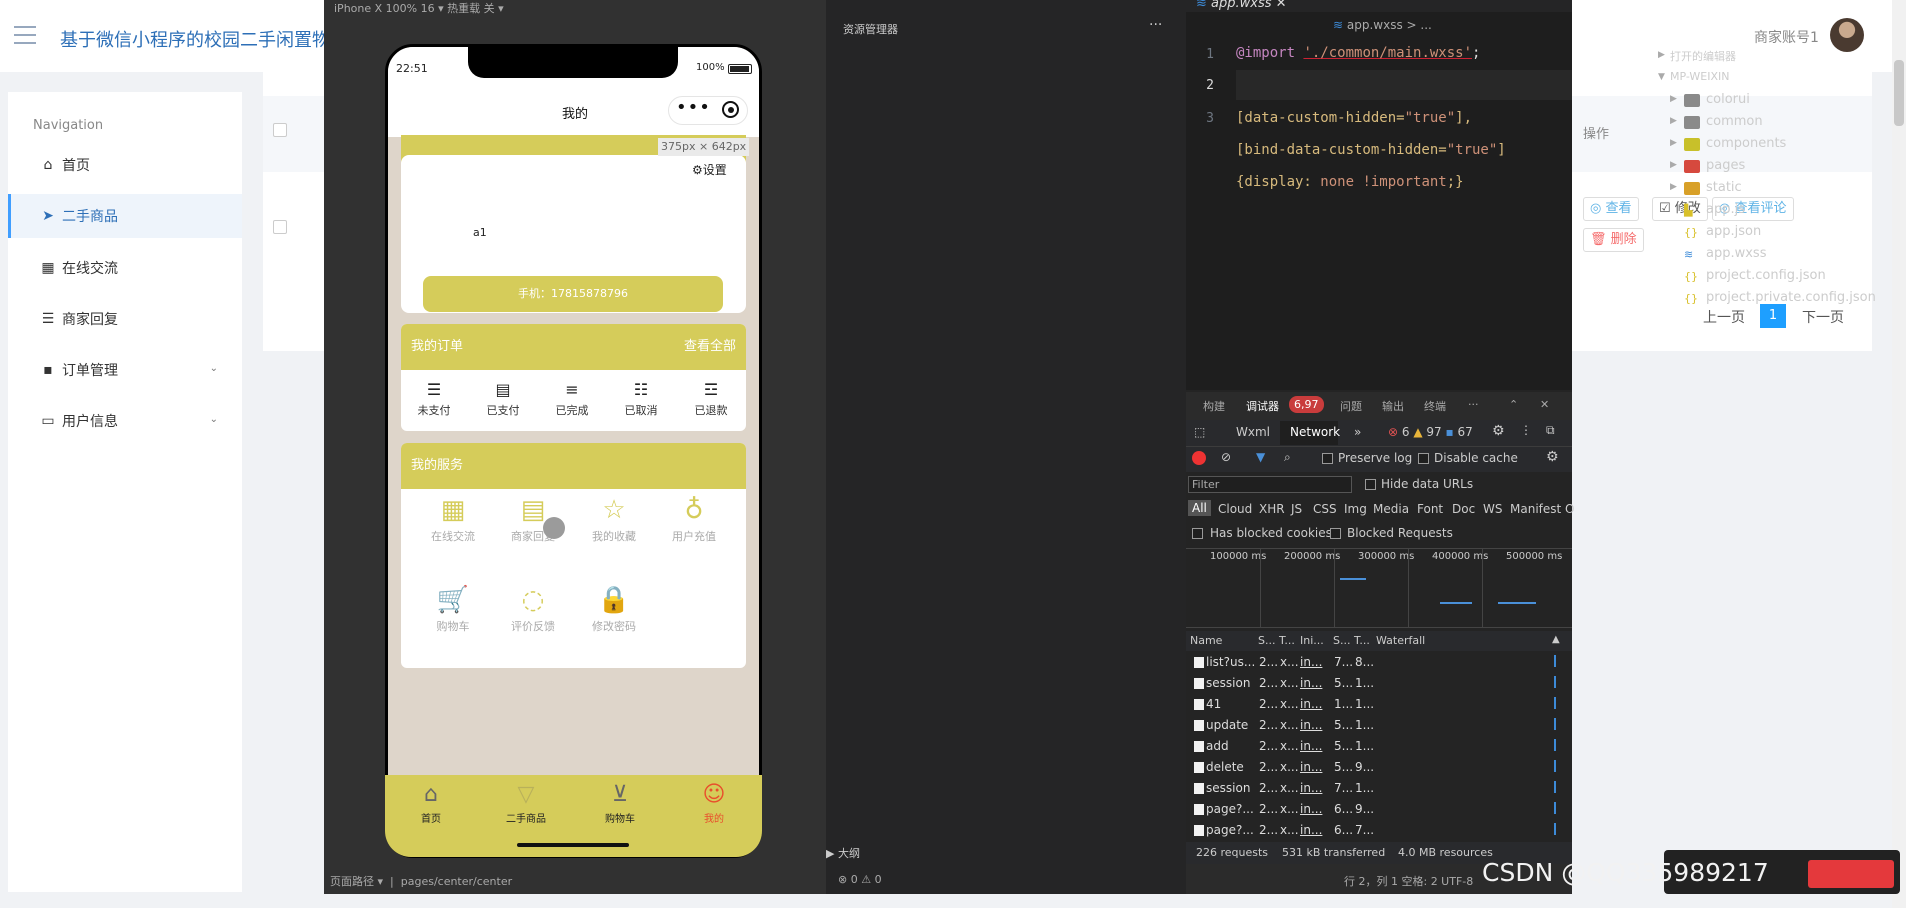  What do you see at coordinates (1272, 509) in the screenshot?
I see `type-xhr: XHR` at bounding box center [1272, 509].